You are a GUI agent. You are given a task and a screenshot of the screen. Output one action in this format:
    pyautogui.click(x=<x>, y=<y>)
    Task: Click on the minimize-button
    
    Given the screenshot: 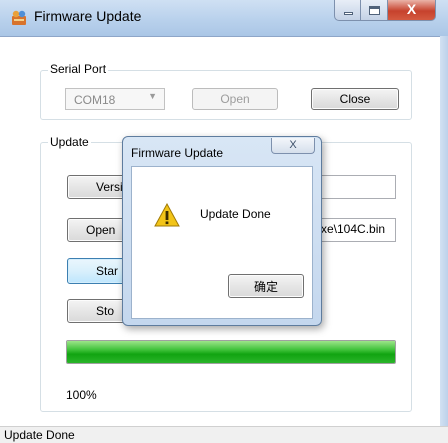 What is the action you would take?
    pyautogui.click(x=347, y=10)
    